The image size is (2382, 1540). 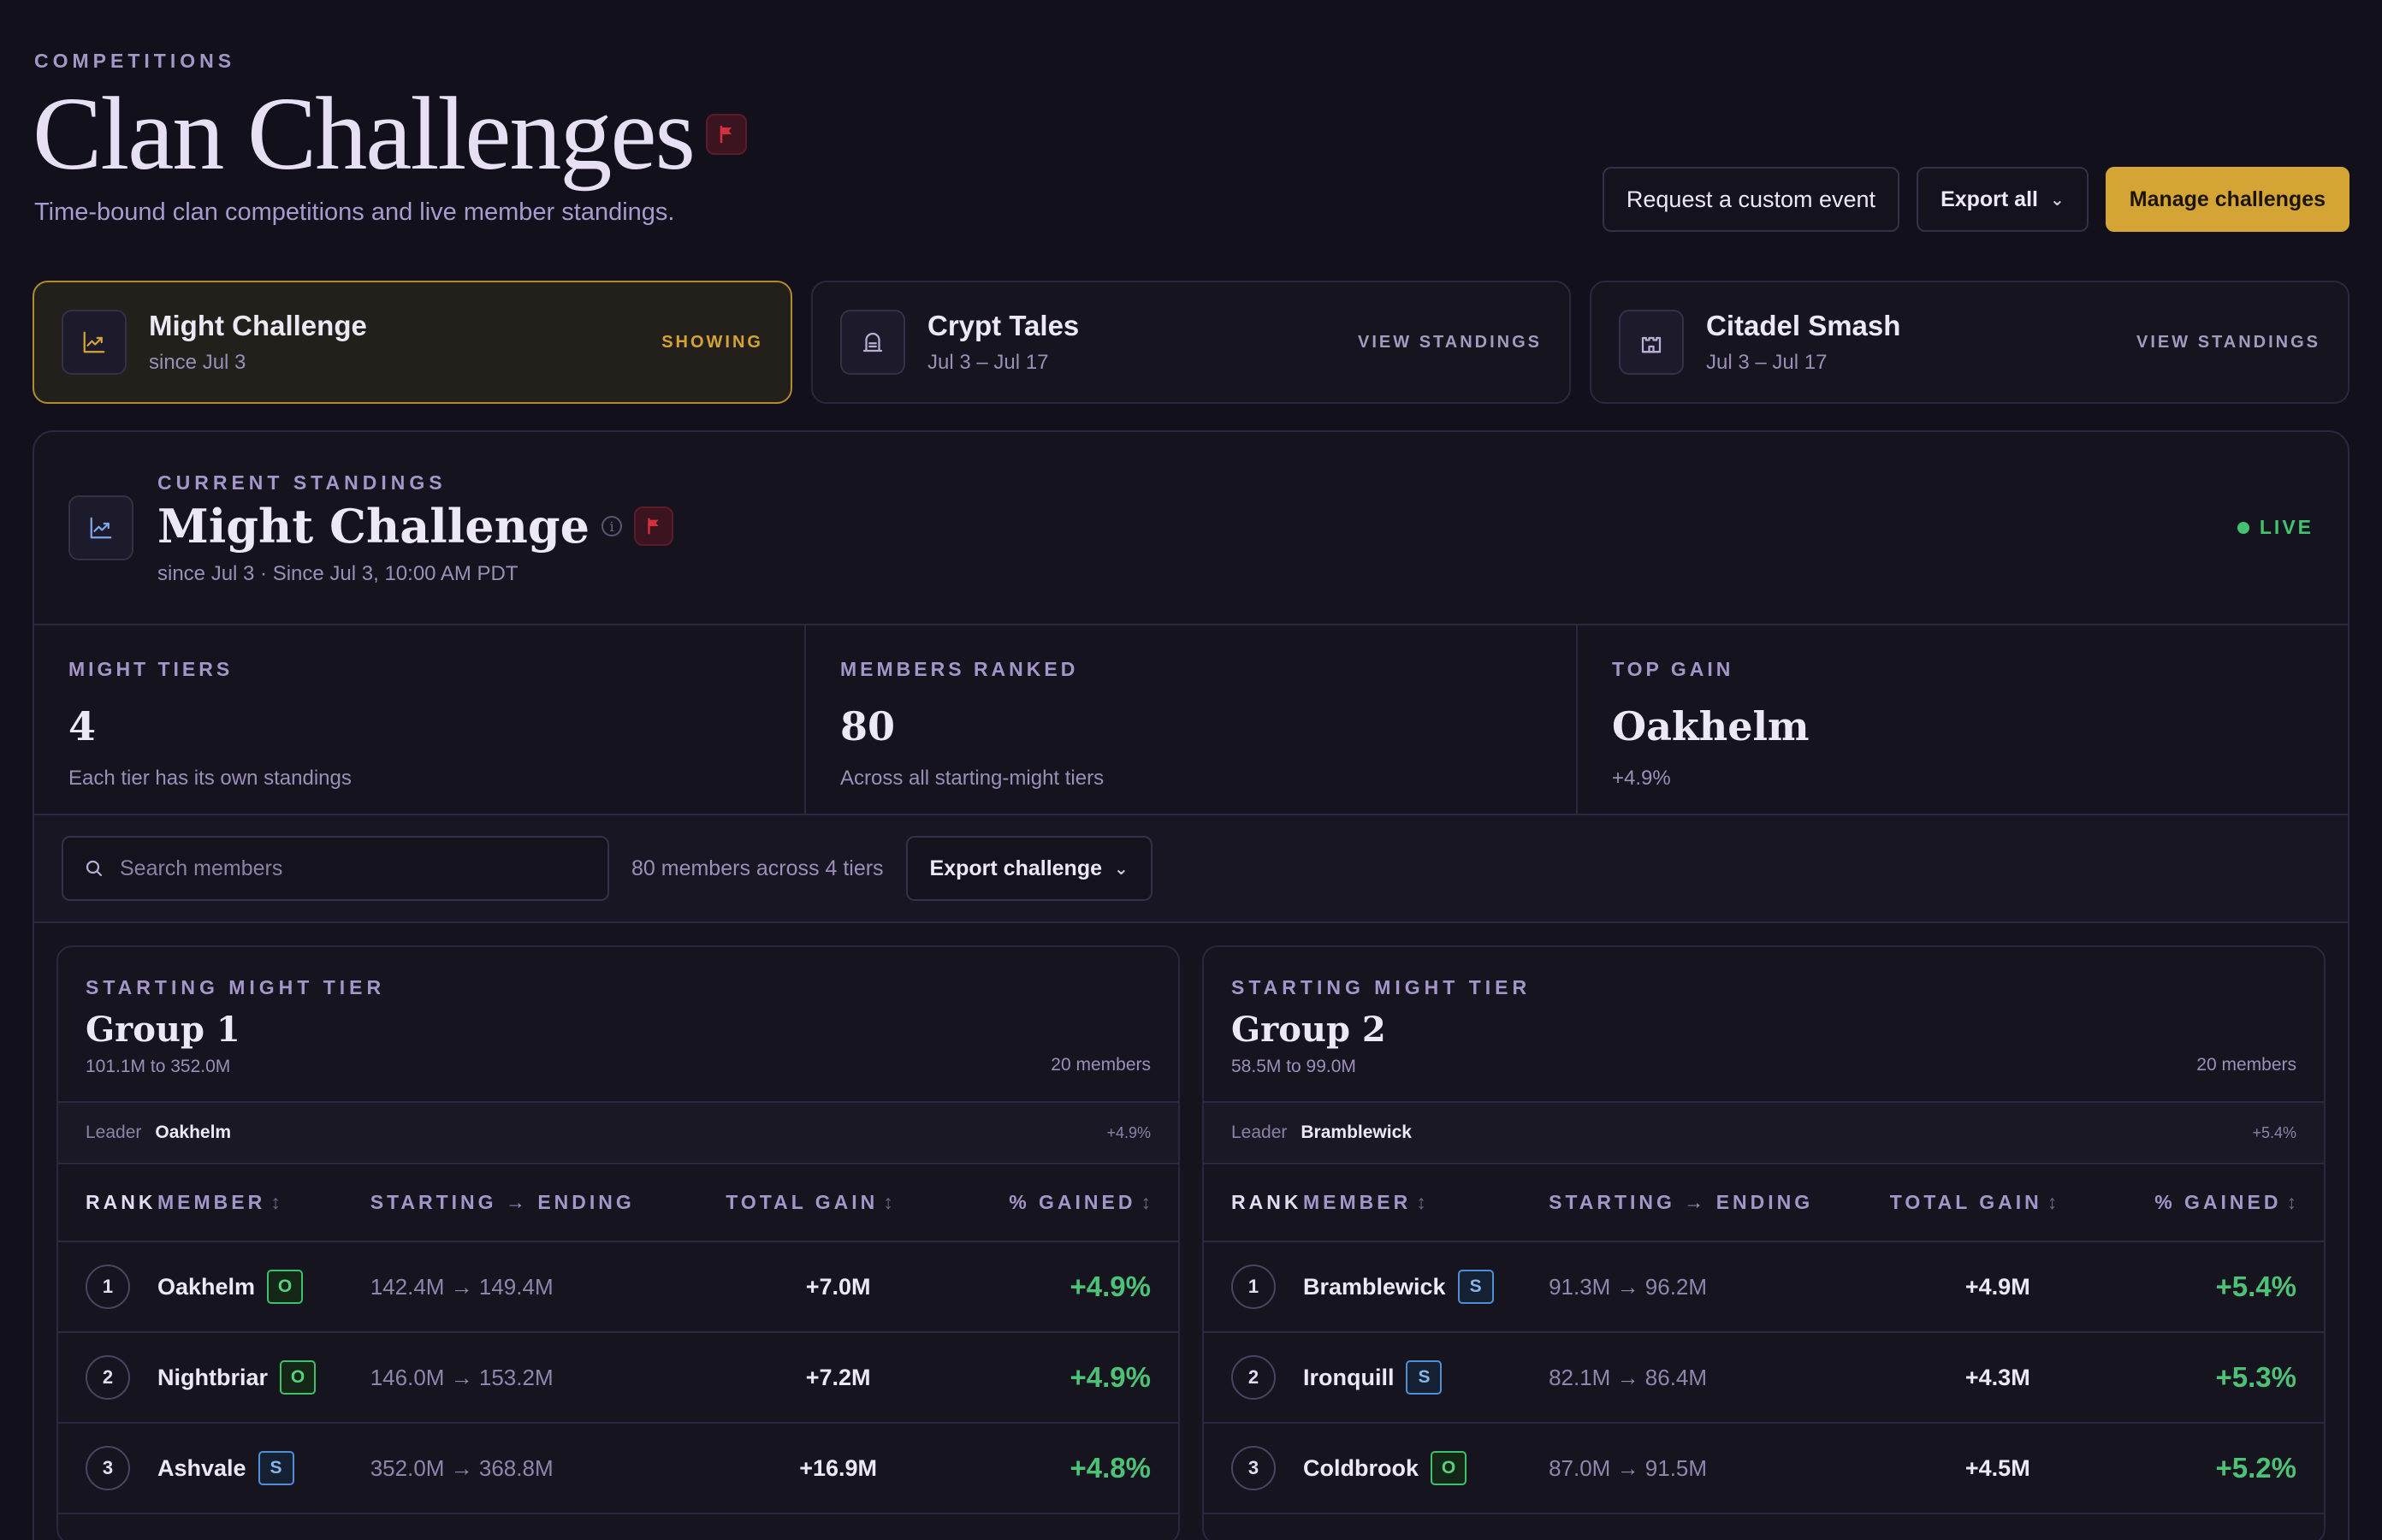 I want to click on castle-icon, so click(x=1651, y=342).